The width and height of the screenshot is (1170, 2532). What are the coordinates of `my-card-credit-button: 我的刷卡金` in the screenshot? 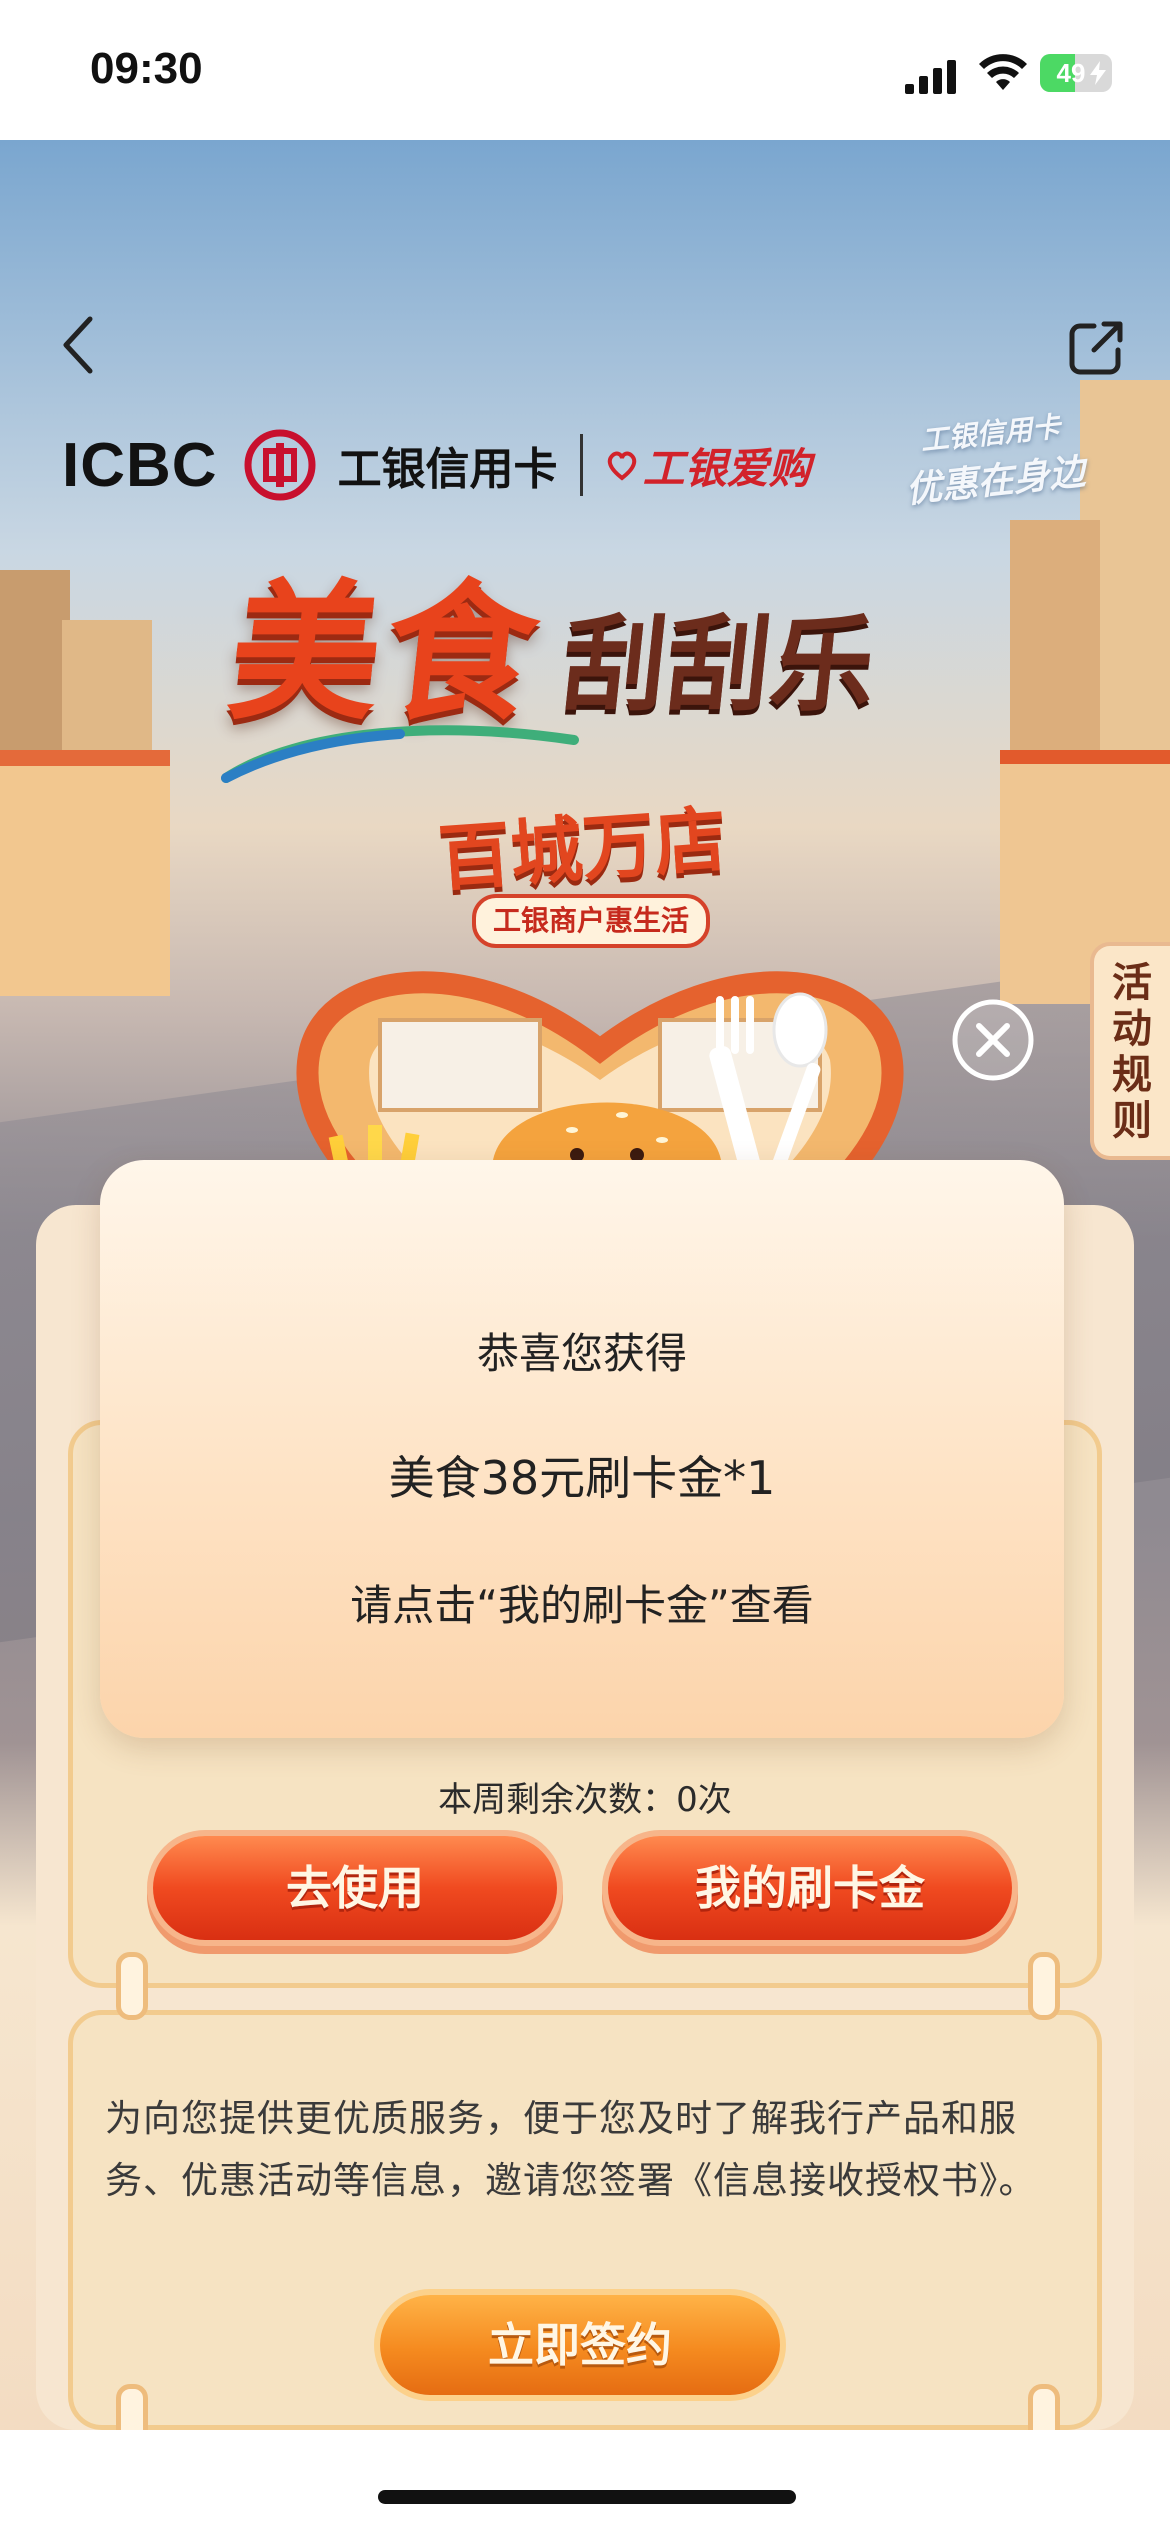 It's located at (810, 1888).